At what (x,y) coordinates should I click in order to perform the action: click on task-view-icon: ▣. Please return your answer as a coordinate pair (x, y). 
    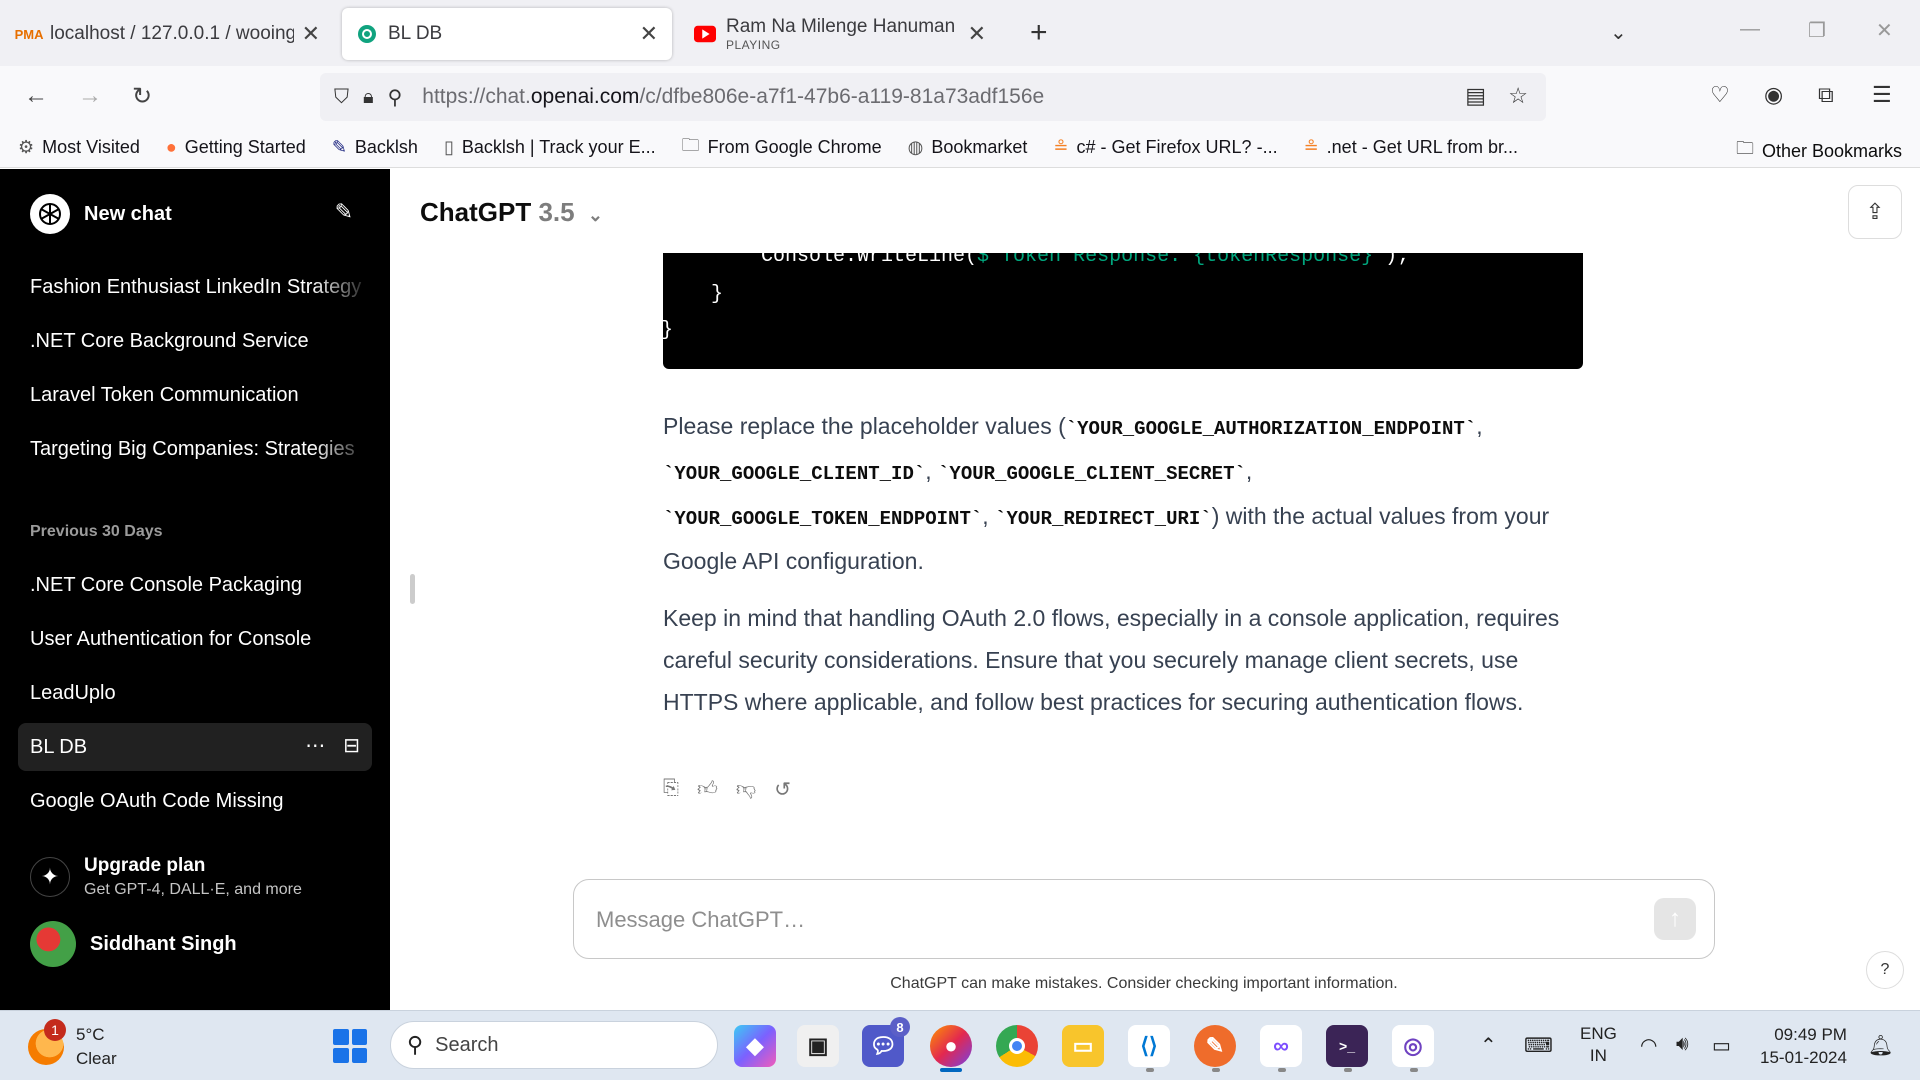
    Looking at the image, I should click on (818, 1046).